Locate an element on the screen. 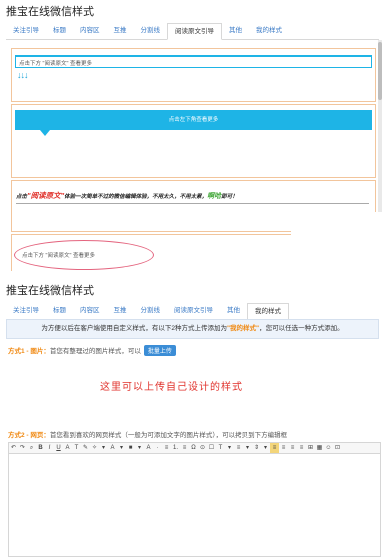 The image size is (383, 557). oval-read-more-text: 点击下方 "阅读原文" 查看更多 is located at coordinates (58, 256).